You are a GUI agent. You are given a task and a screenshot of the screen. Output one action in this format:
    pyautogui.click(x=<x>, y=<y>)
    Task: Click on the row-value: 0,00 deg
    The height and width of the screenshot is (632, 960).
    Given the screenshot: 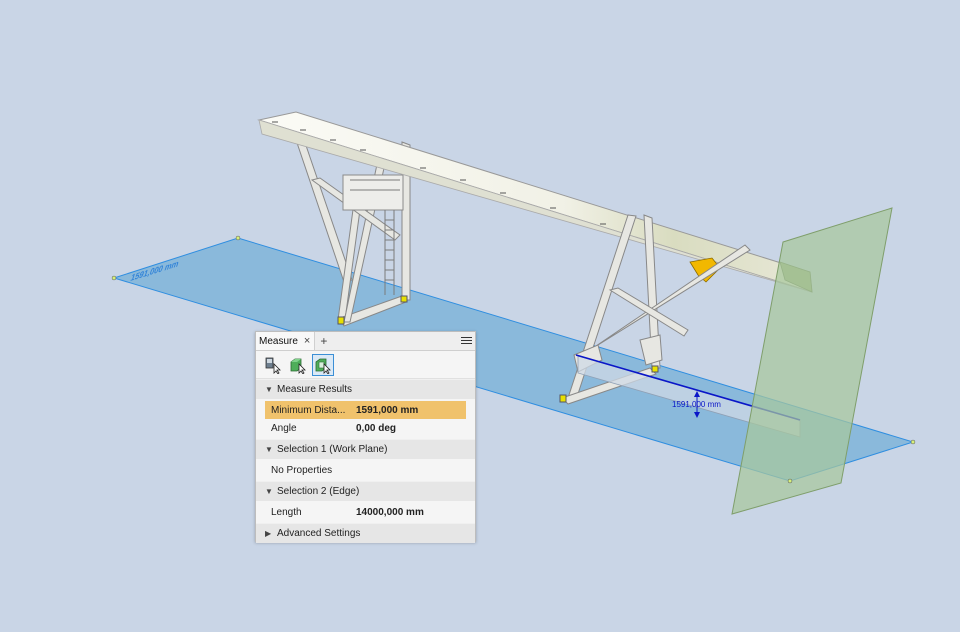 What is the action you would take?
    pyautogui.click(x=376, y=428)
    